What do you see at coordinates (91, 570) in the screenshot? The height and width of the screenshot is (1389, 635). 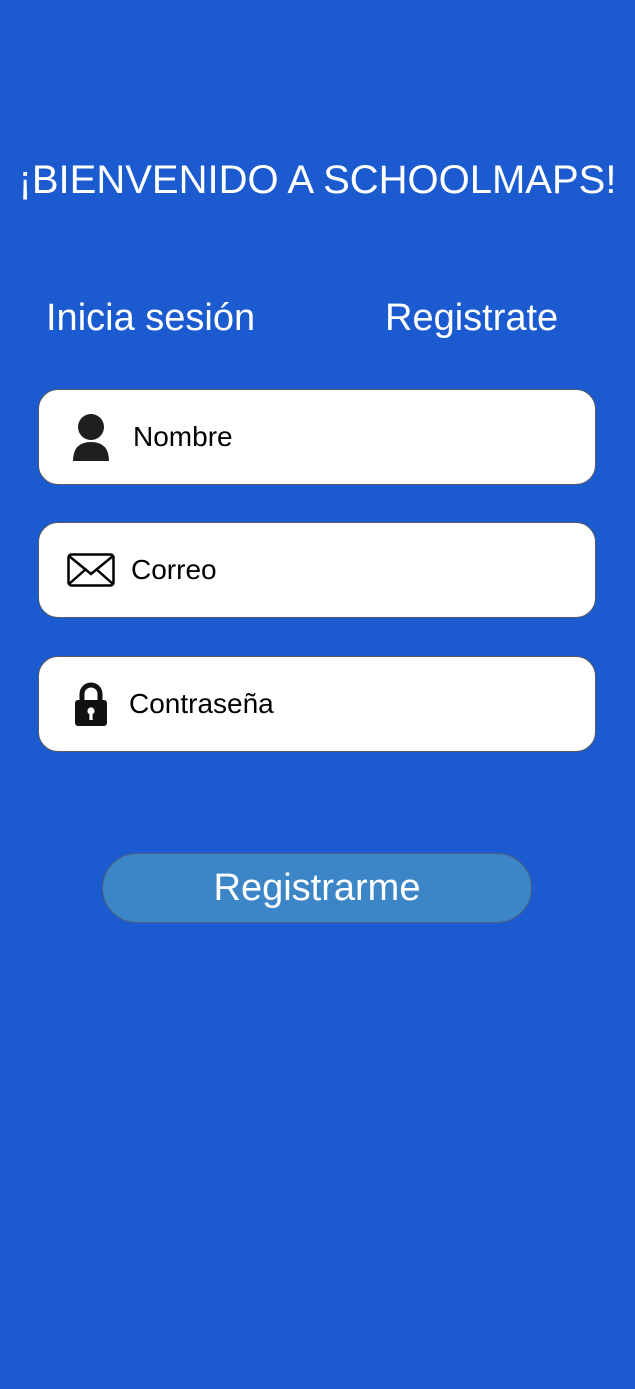 I see `envelope-icon` at bounding box center [91, 570].